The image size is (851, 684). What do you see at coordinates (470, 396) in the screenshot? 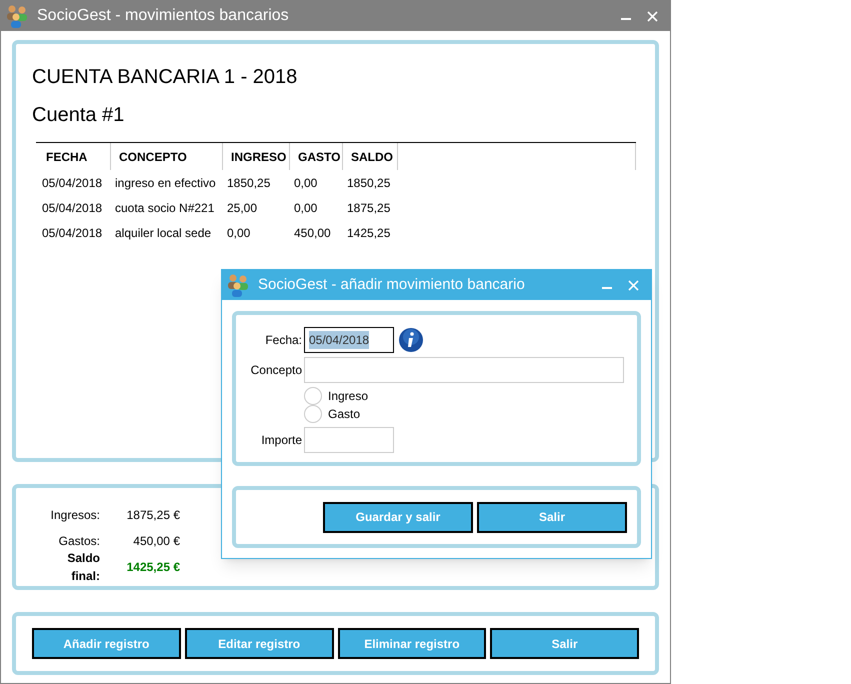
I see `radio-option: Ingreso` at bounding box center [470, 396].